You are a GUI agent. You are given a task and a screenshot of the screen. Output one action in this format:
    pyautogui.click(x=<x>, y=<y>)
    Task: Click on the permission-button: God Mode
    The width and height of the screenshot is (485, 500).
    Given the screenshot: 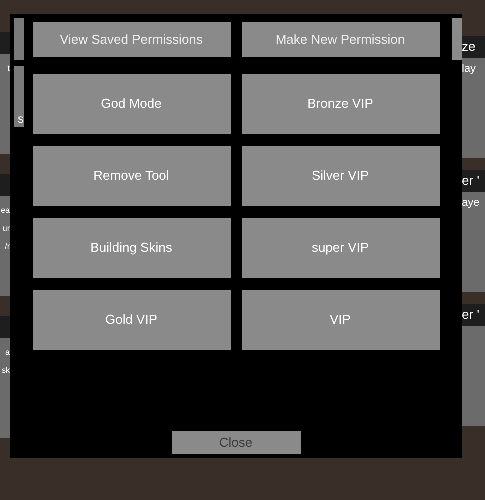 What is the action you would take?
    pyautogui.click(x=131, y=104)
    